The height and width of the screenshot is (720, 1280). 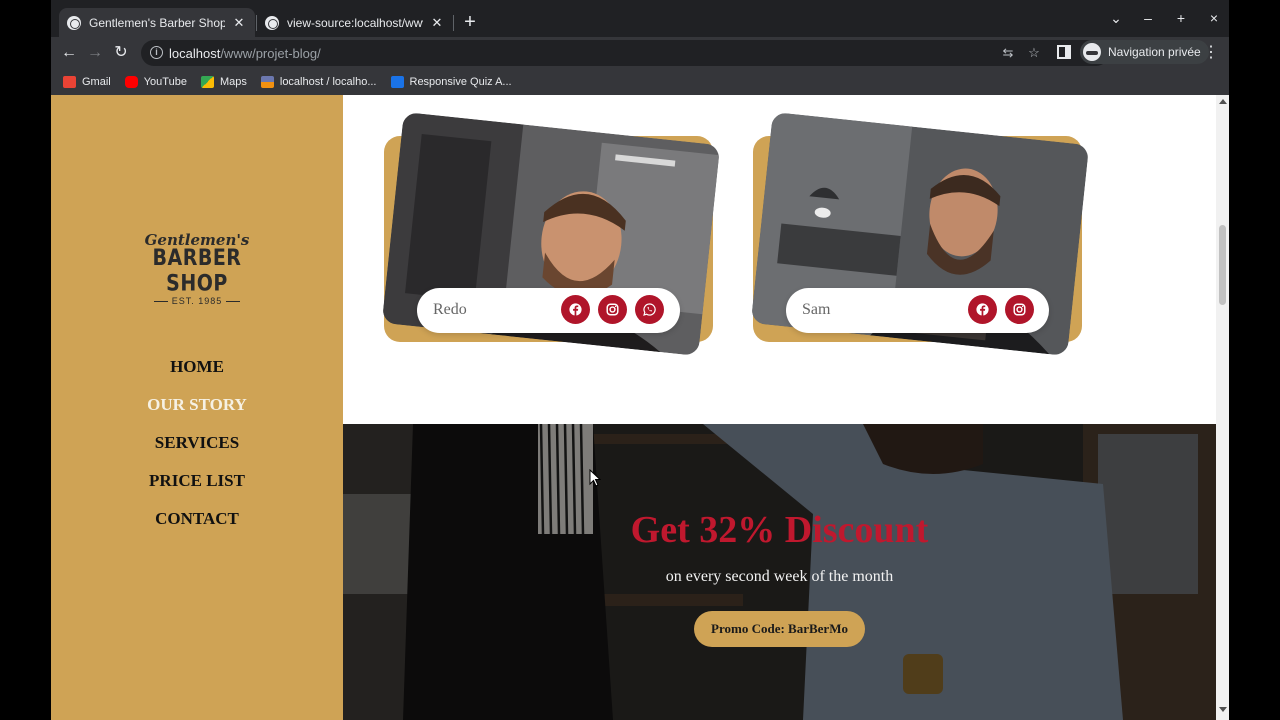 What do you see at coordinates (453, 23) in the screenshot?
I see `tab-separator` at bounding box center [453, 23].